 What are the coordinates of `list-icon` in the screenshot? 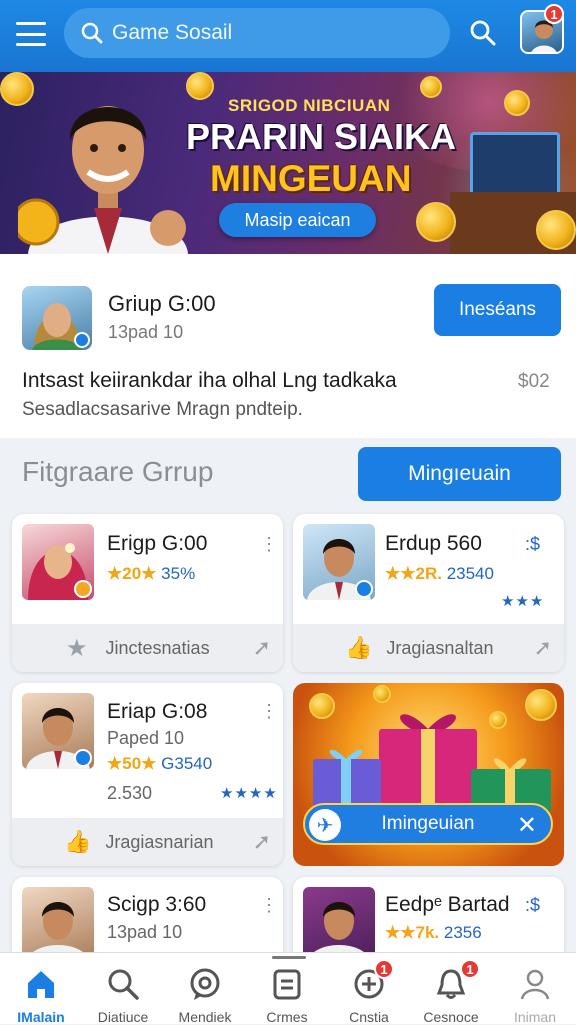 It's located at (287, 984).